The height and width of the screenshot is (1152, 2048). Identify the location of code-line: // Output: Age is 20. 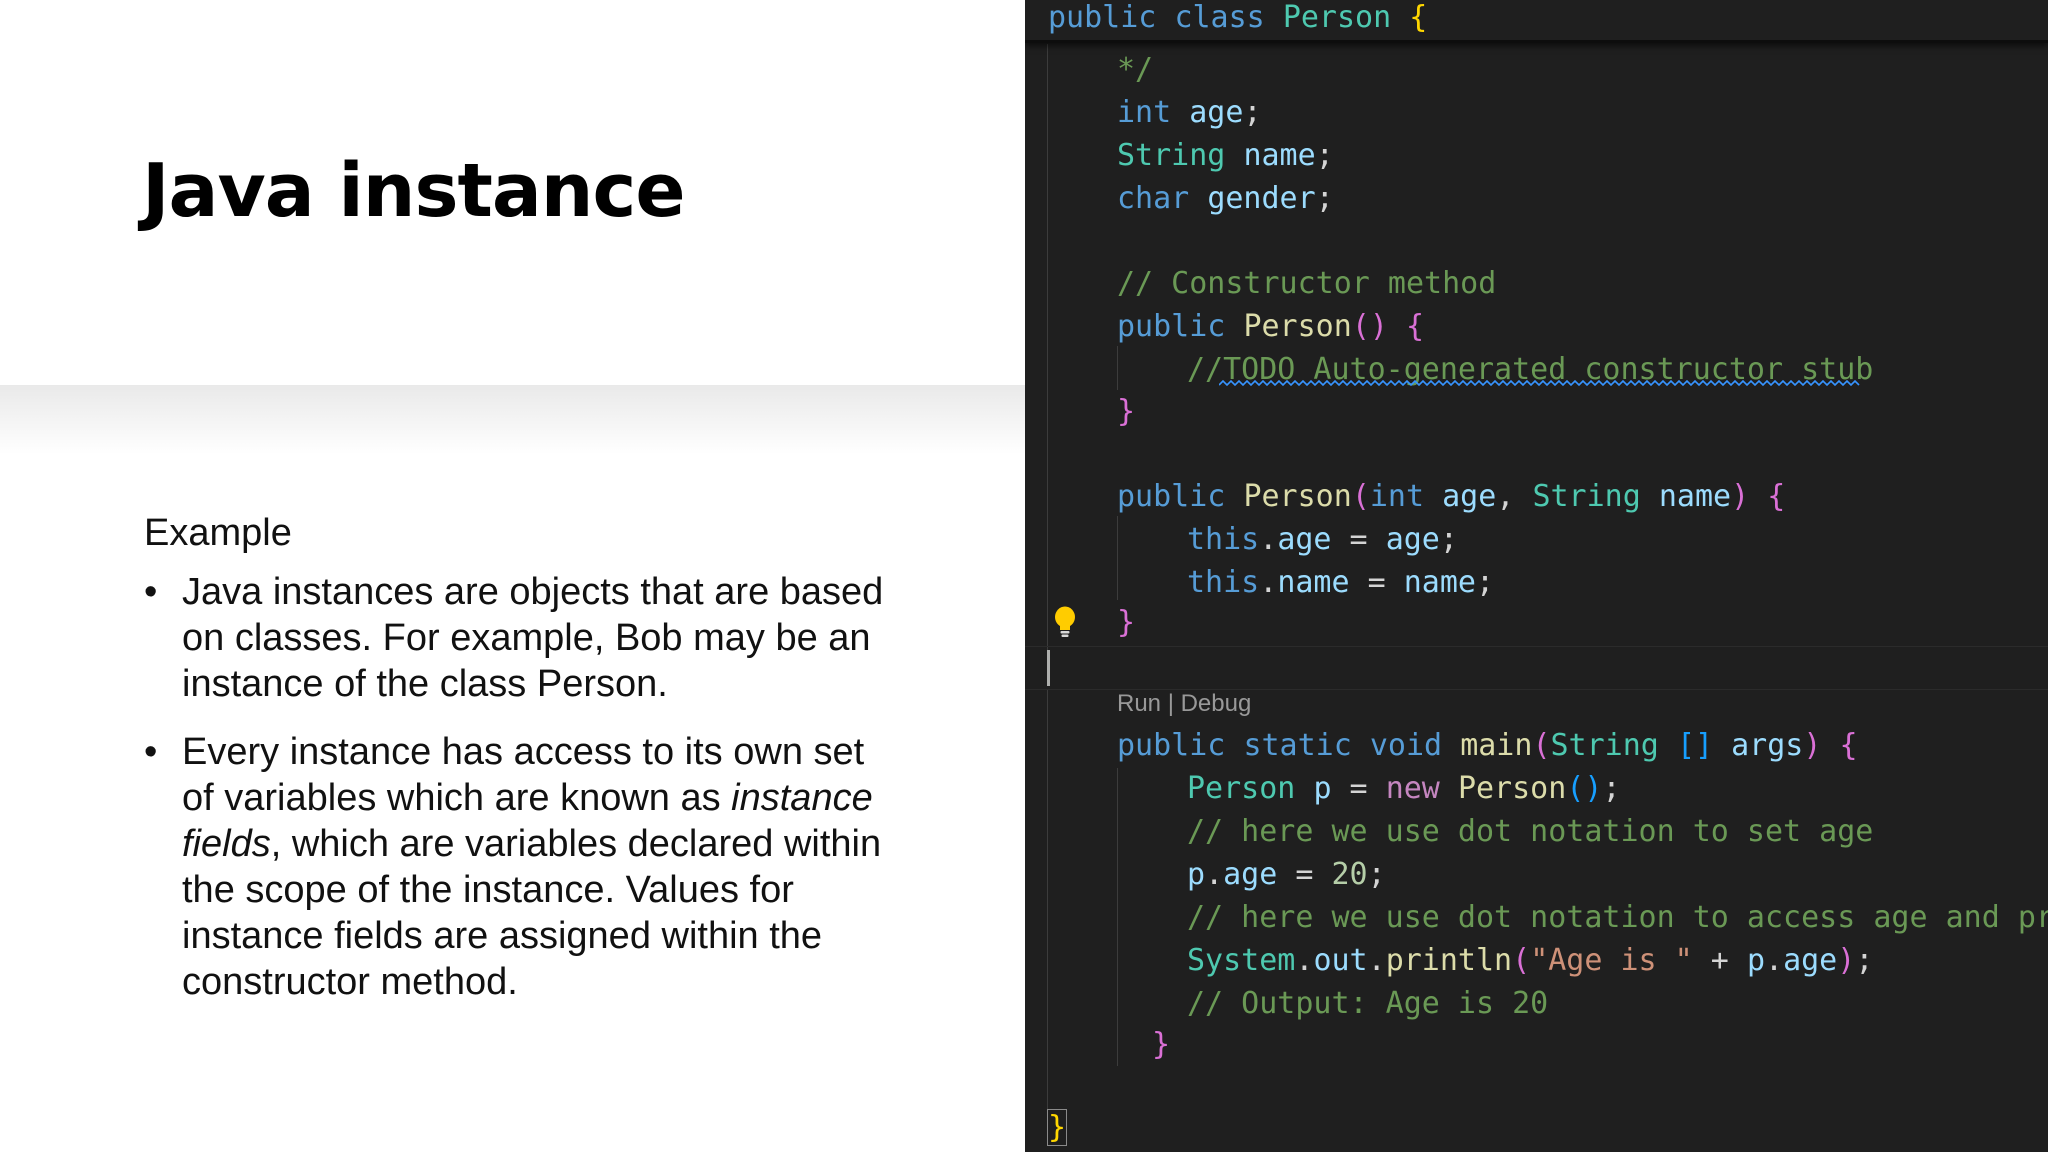
(1367, 1004).